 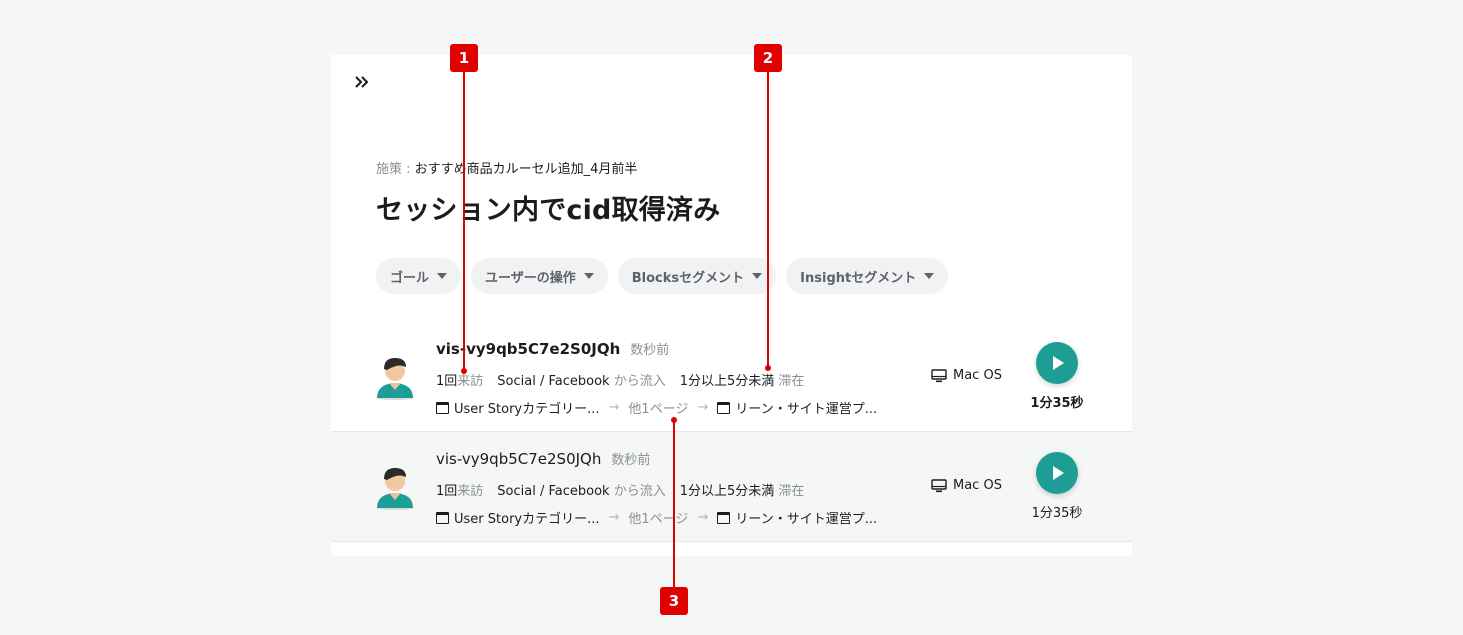 I want to click on filter-blocks-segment: Blocksセグメント, so click(x=697, y=276).